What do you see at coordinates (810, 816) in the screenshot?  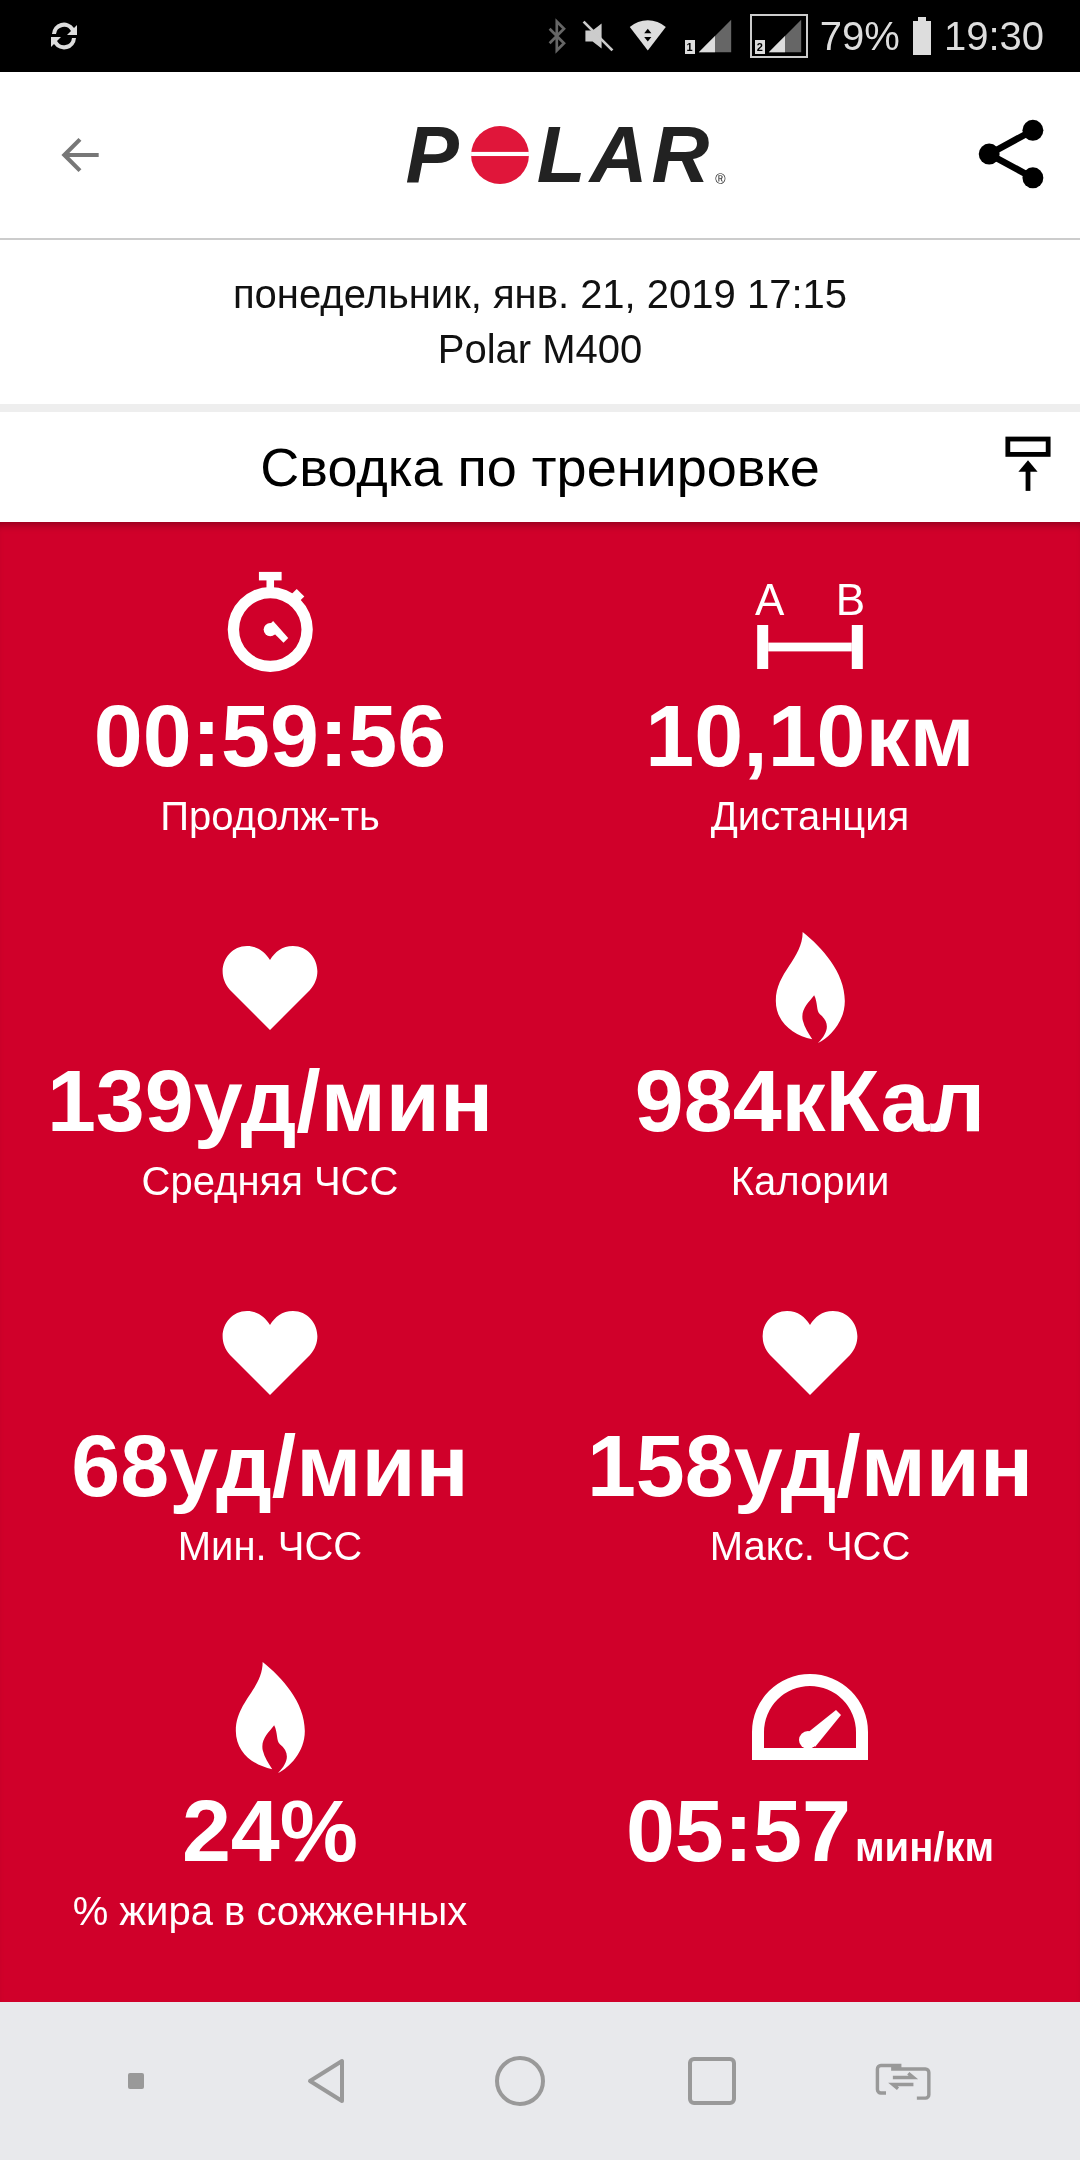 I see `metric-label: Дистанция` at bounding box center [810, 816].